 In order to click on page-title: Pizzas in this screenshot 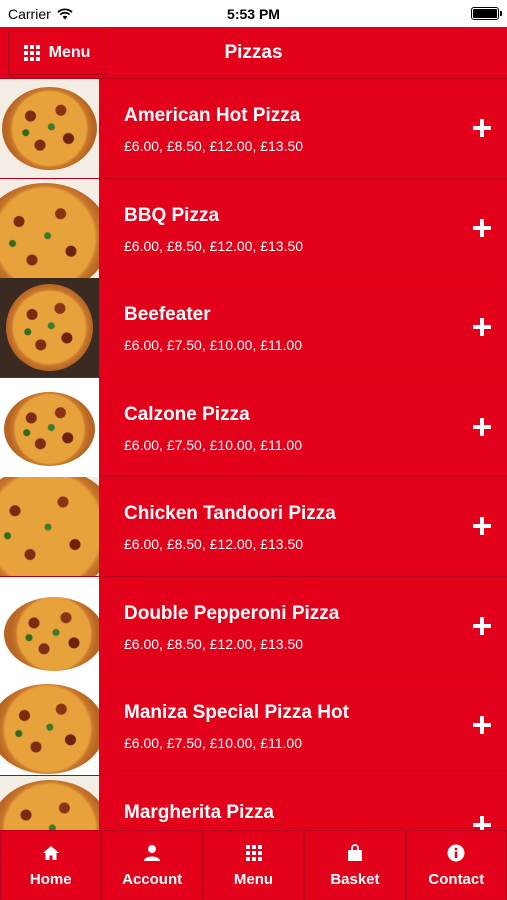, I will do `click(253, 52)`.